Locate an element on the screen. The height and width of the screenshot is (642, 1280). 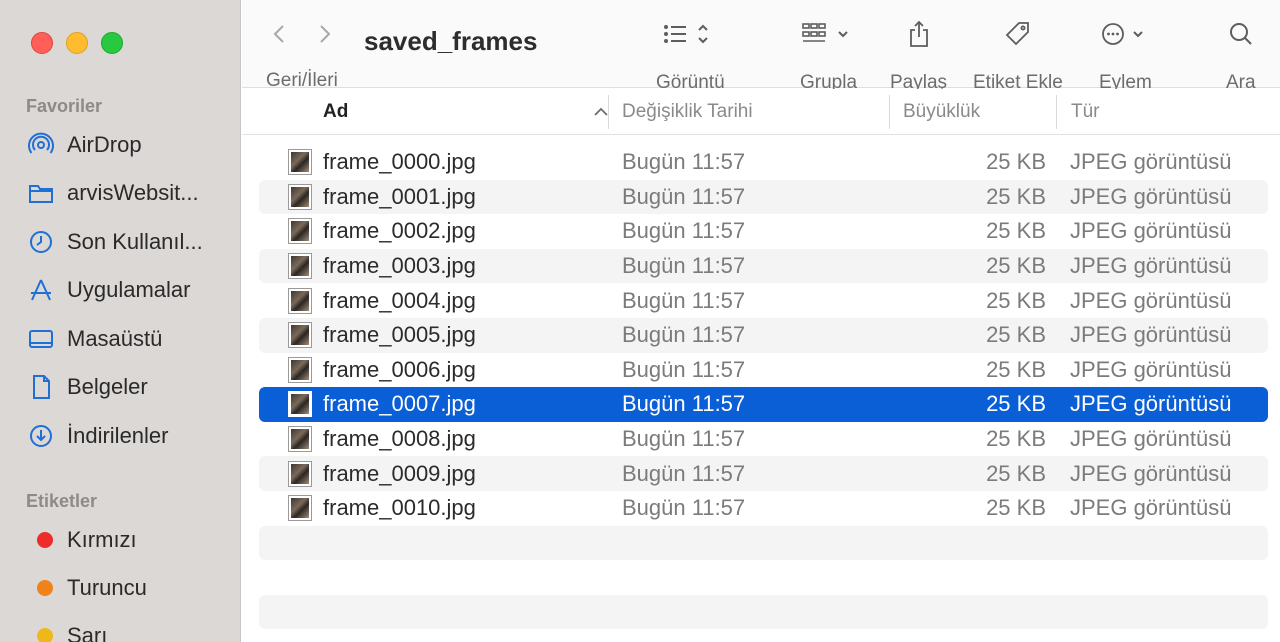
sidebar-item-label: Uygulamalar is located at coordinates (129, 289).